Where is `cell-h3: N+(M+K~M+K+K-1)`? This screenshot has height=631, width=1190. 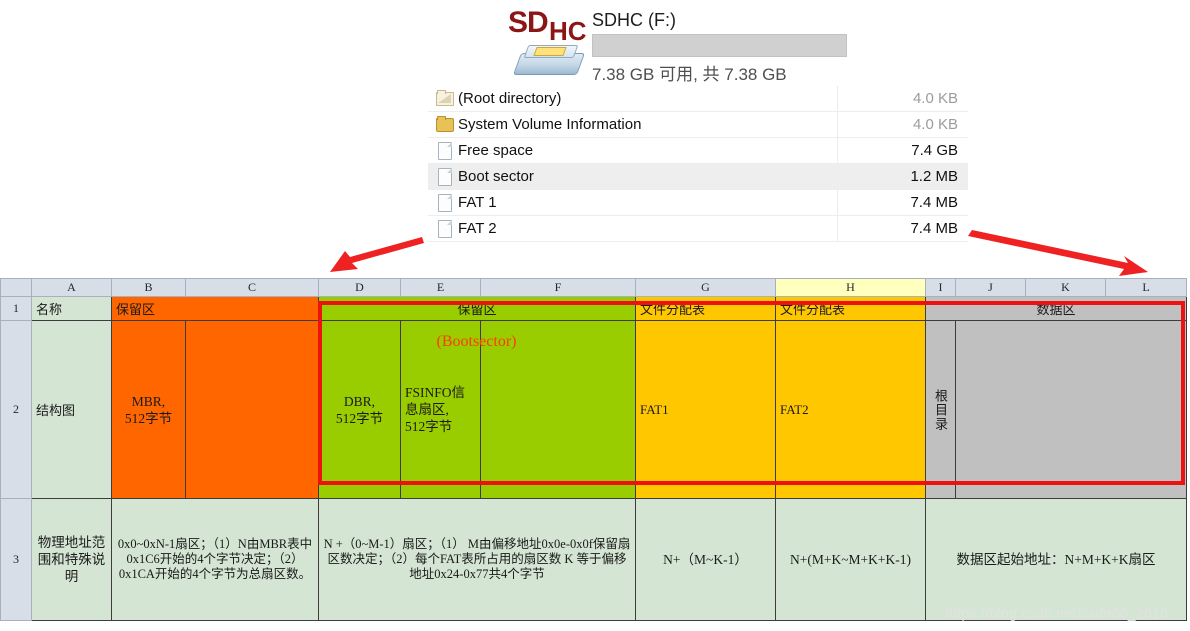
cell-h3: N+(M+K~M+K+K-1) is located at coordinates (850, 559).